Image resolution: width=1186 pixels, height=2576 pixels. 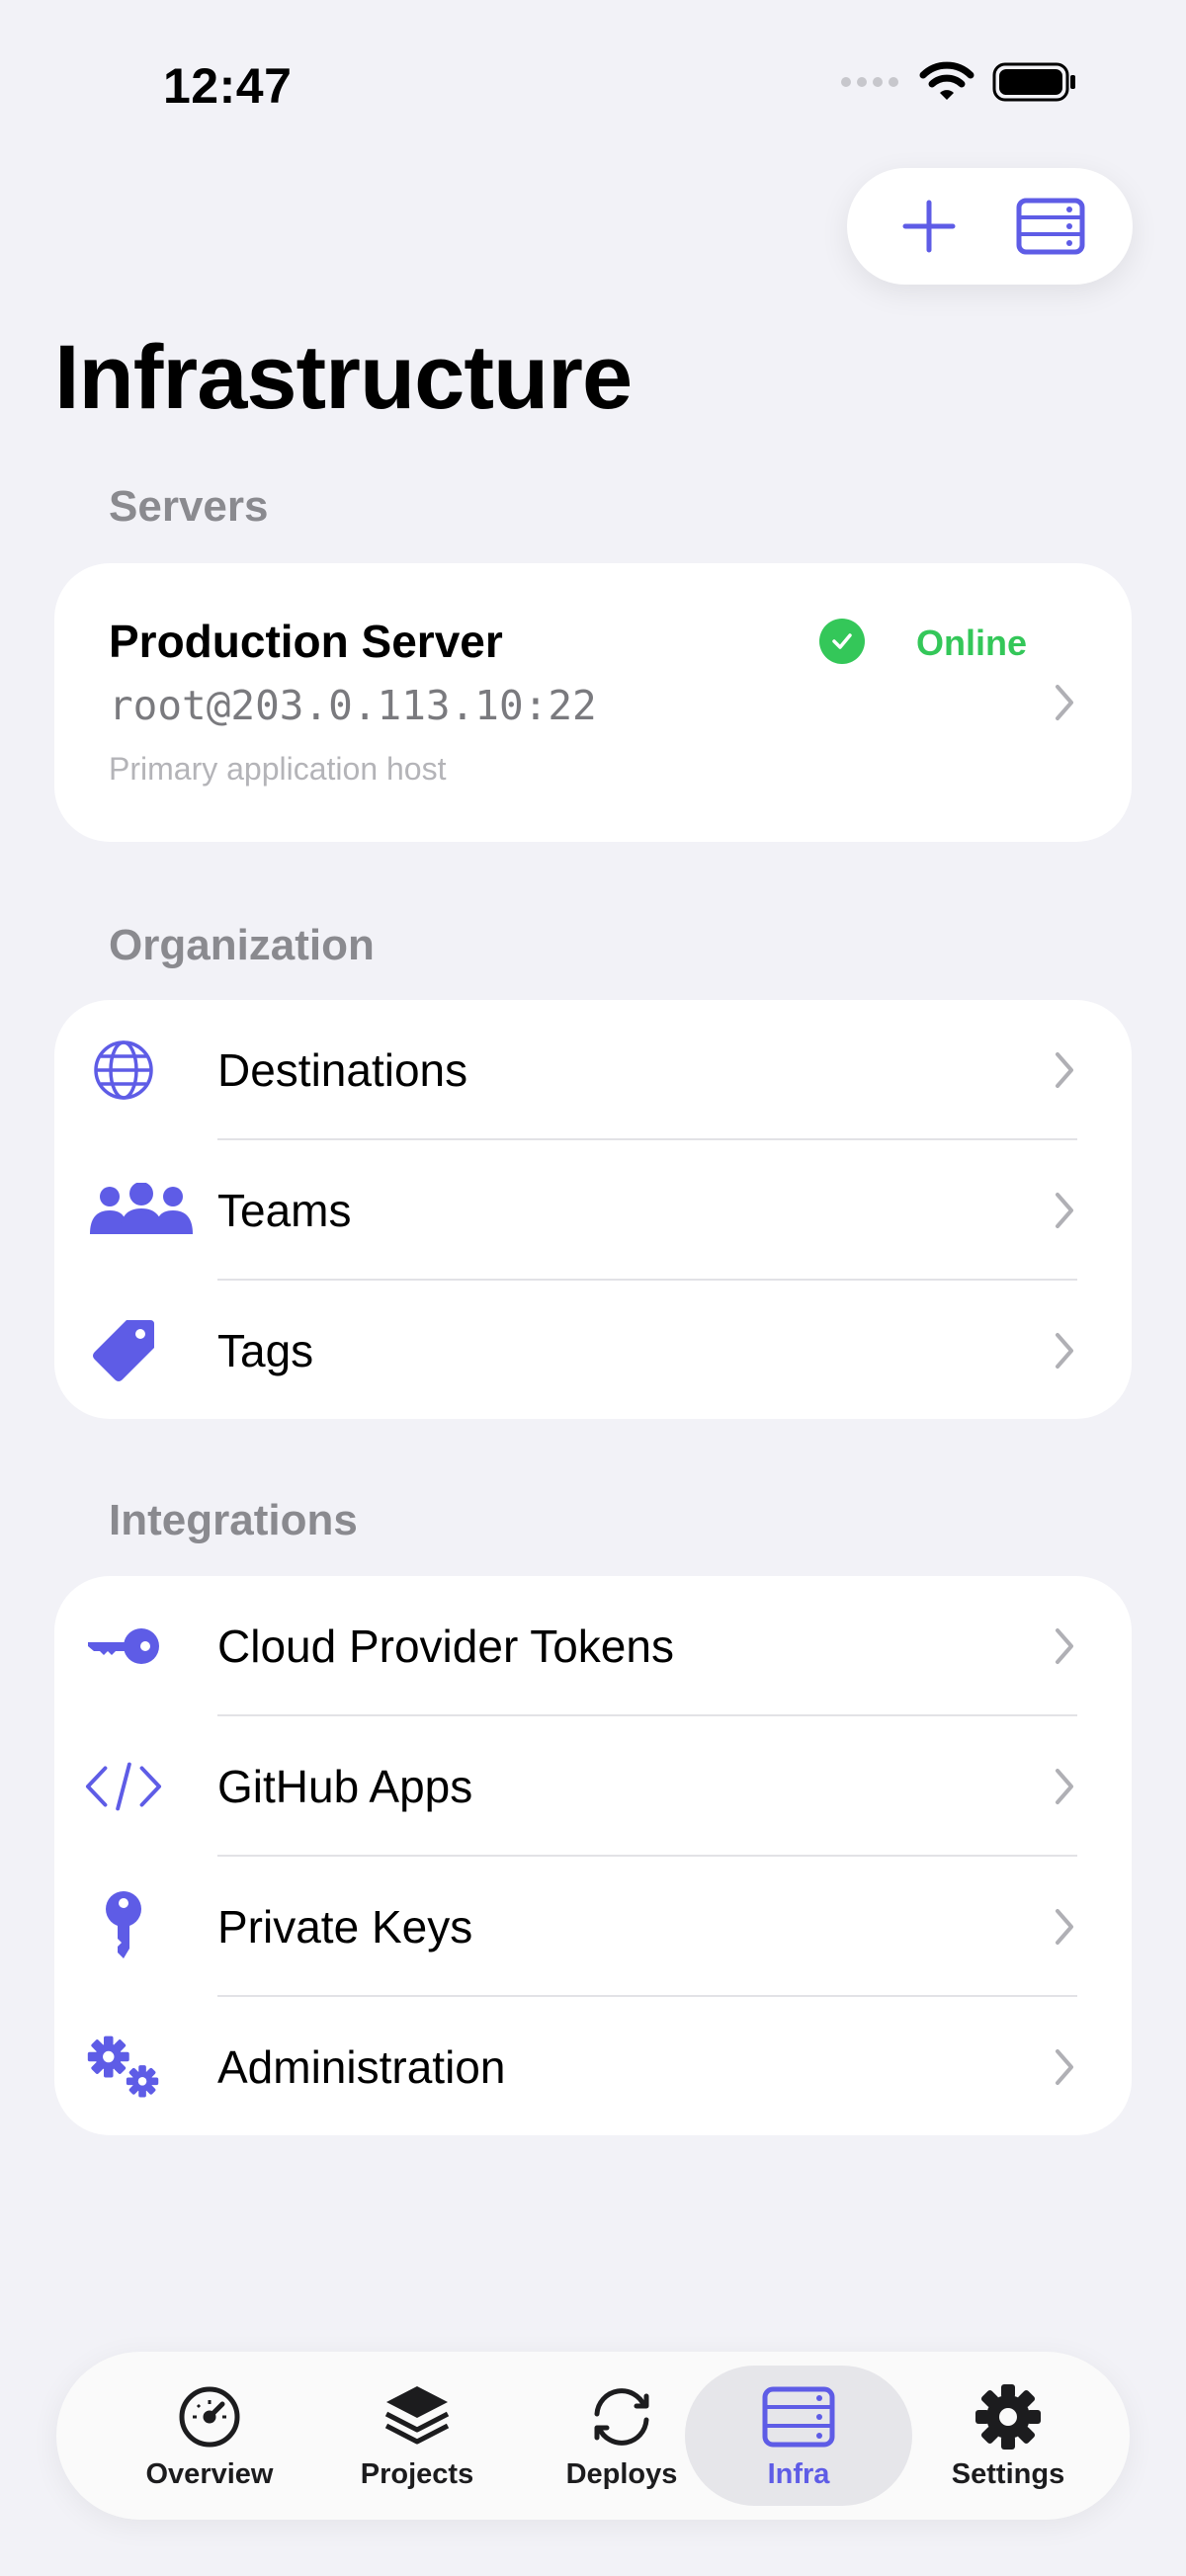 What do you see at coordinates (842, 641) in the screenshot?
I see `online-check-icon` at bounding box center [842, 641].